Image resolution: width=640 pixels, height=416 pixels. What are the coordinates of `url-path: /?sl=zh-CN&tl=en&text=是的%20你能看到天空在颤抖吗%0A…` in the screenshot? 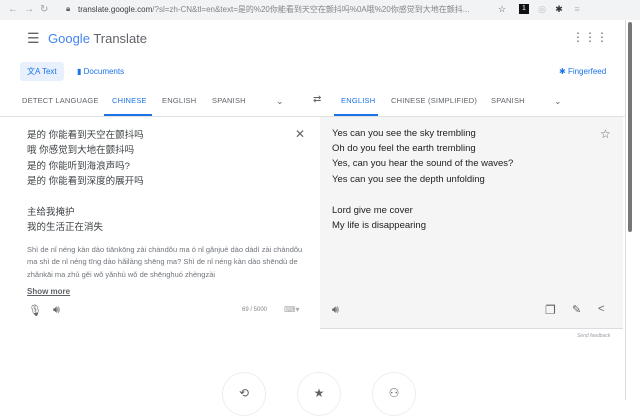 It's located at (311, 9).